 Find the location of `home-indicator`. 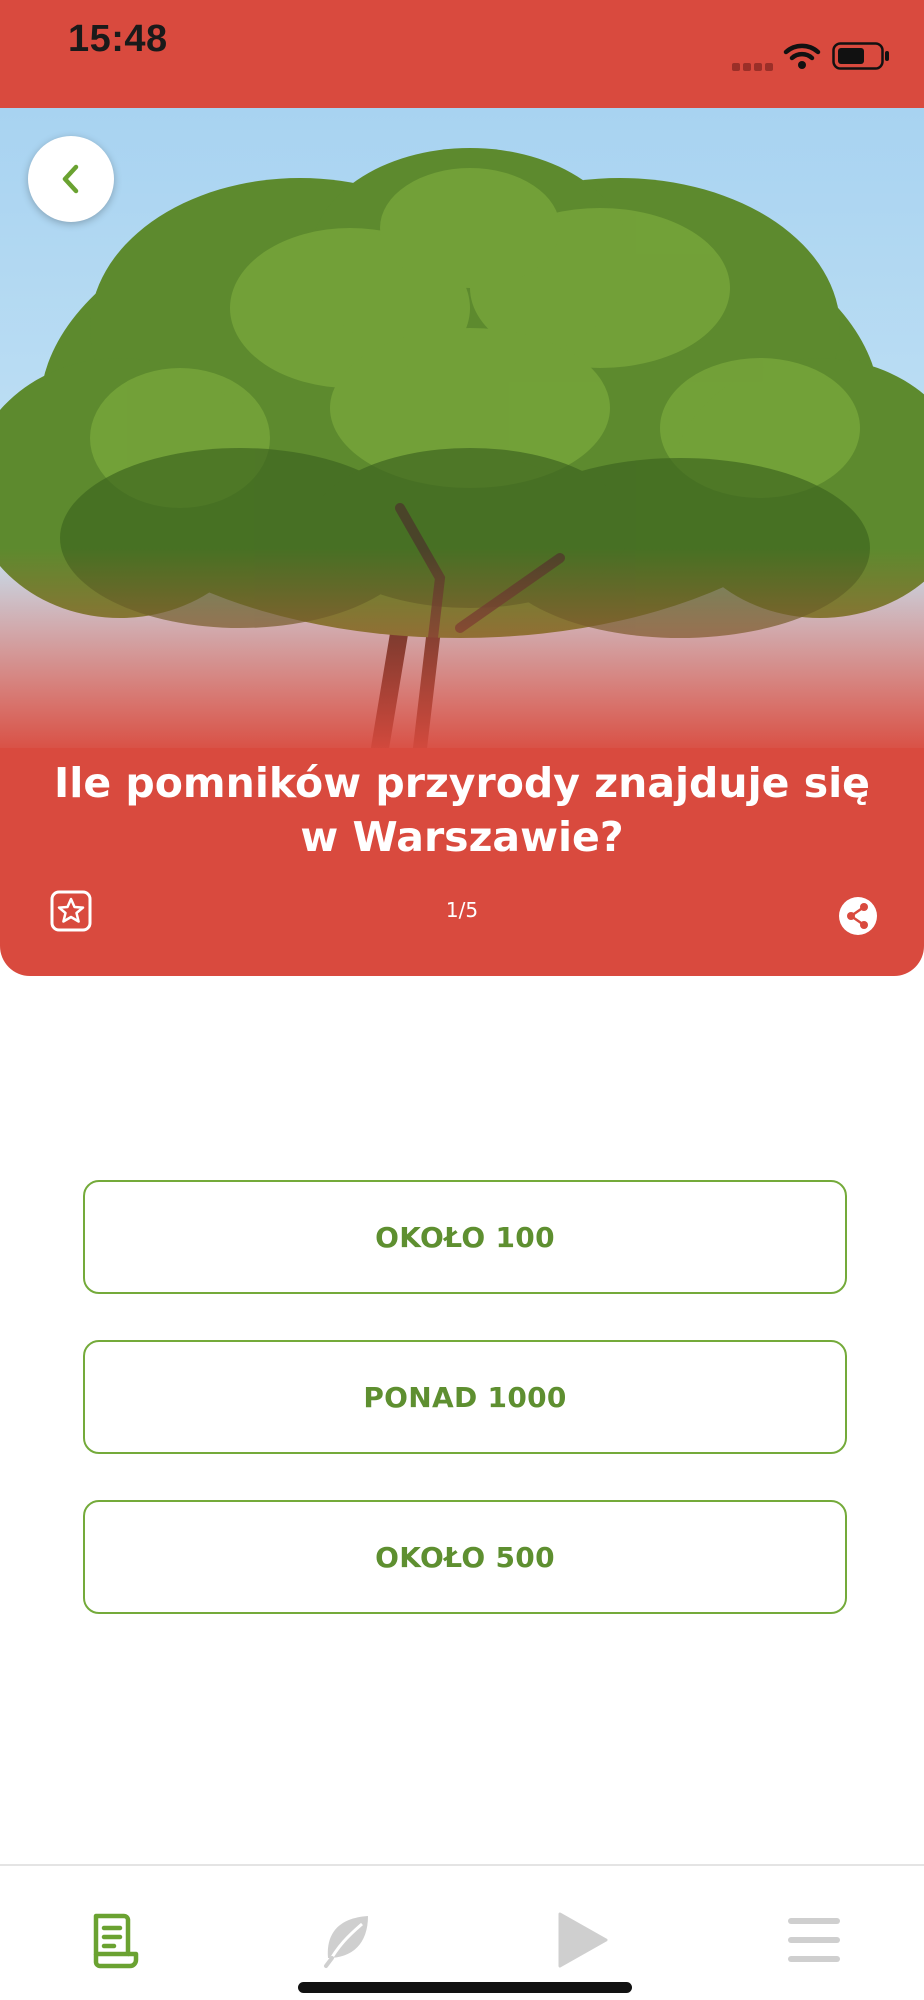

home-indicator is located at coordinates (465, 1987).